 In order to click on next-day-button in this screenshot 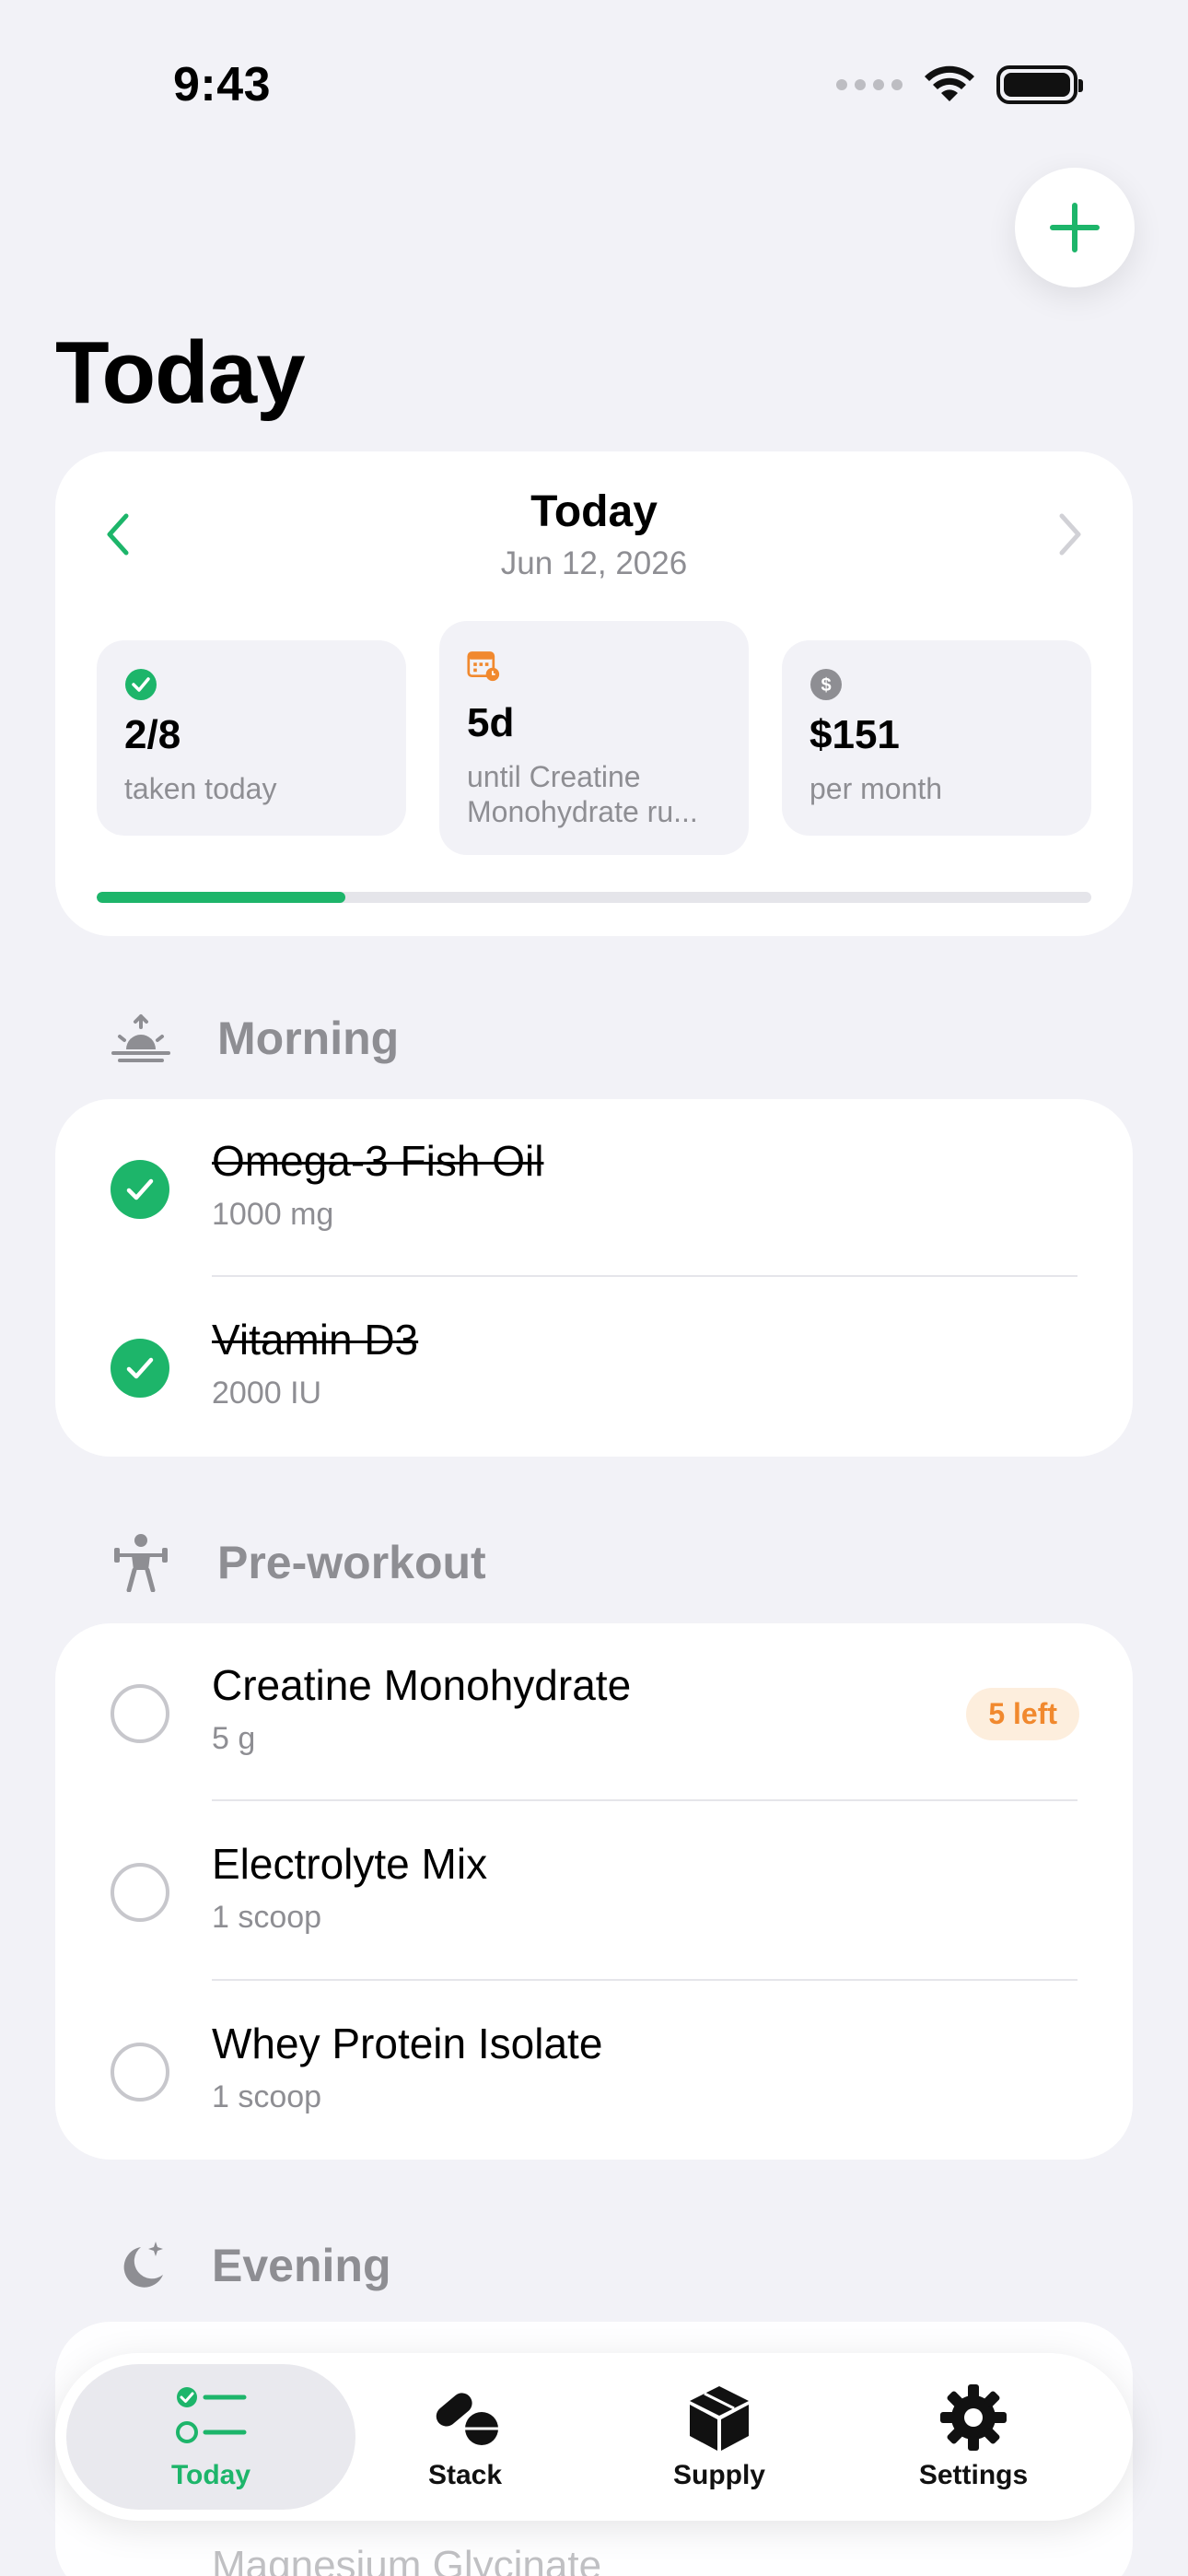, I will do `click(1071, 534)`.